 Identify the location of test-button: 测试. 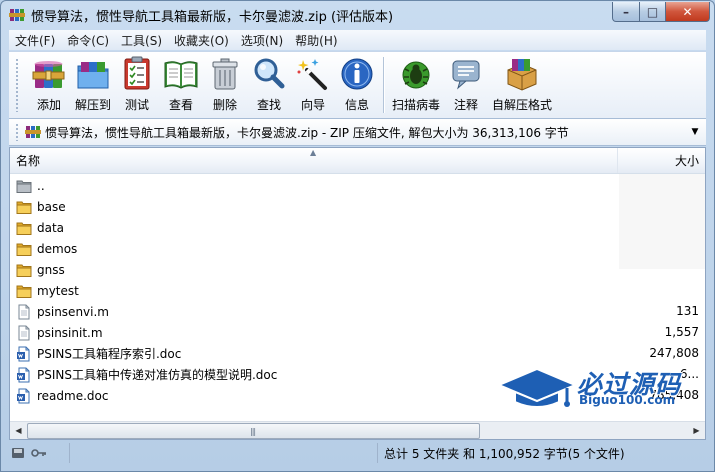
(137, 84).